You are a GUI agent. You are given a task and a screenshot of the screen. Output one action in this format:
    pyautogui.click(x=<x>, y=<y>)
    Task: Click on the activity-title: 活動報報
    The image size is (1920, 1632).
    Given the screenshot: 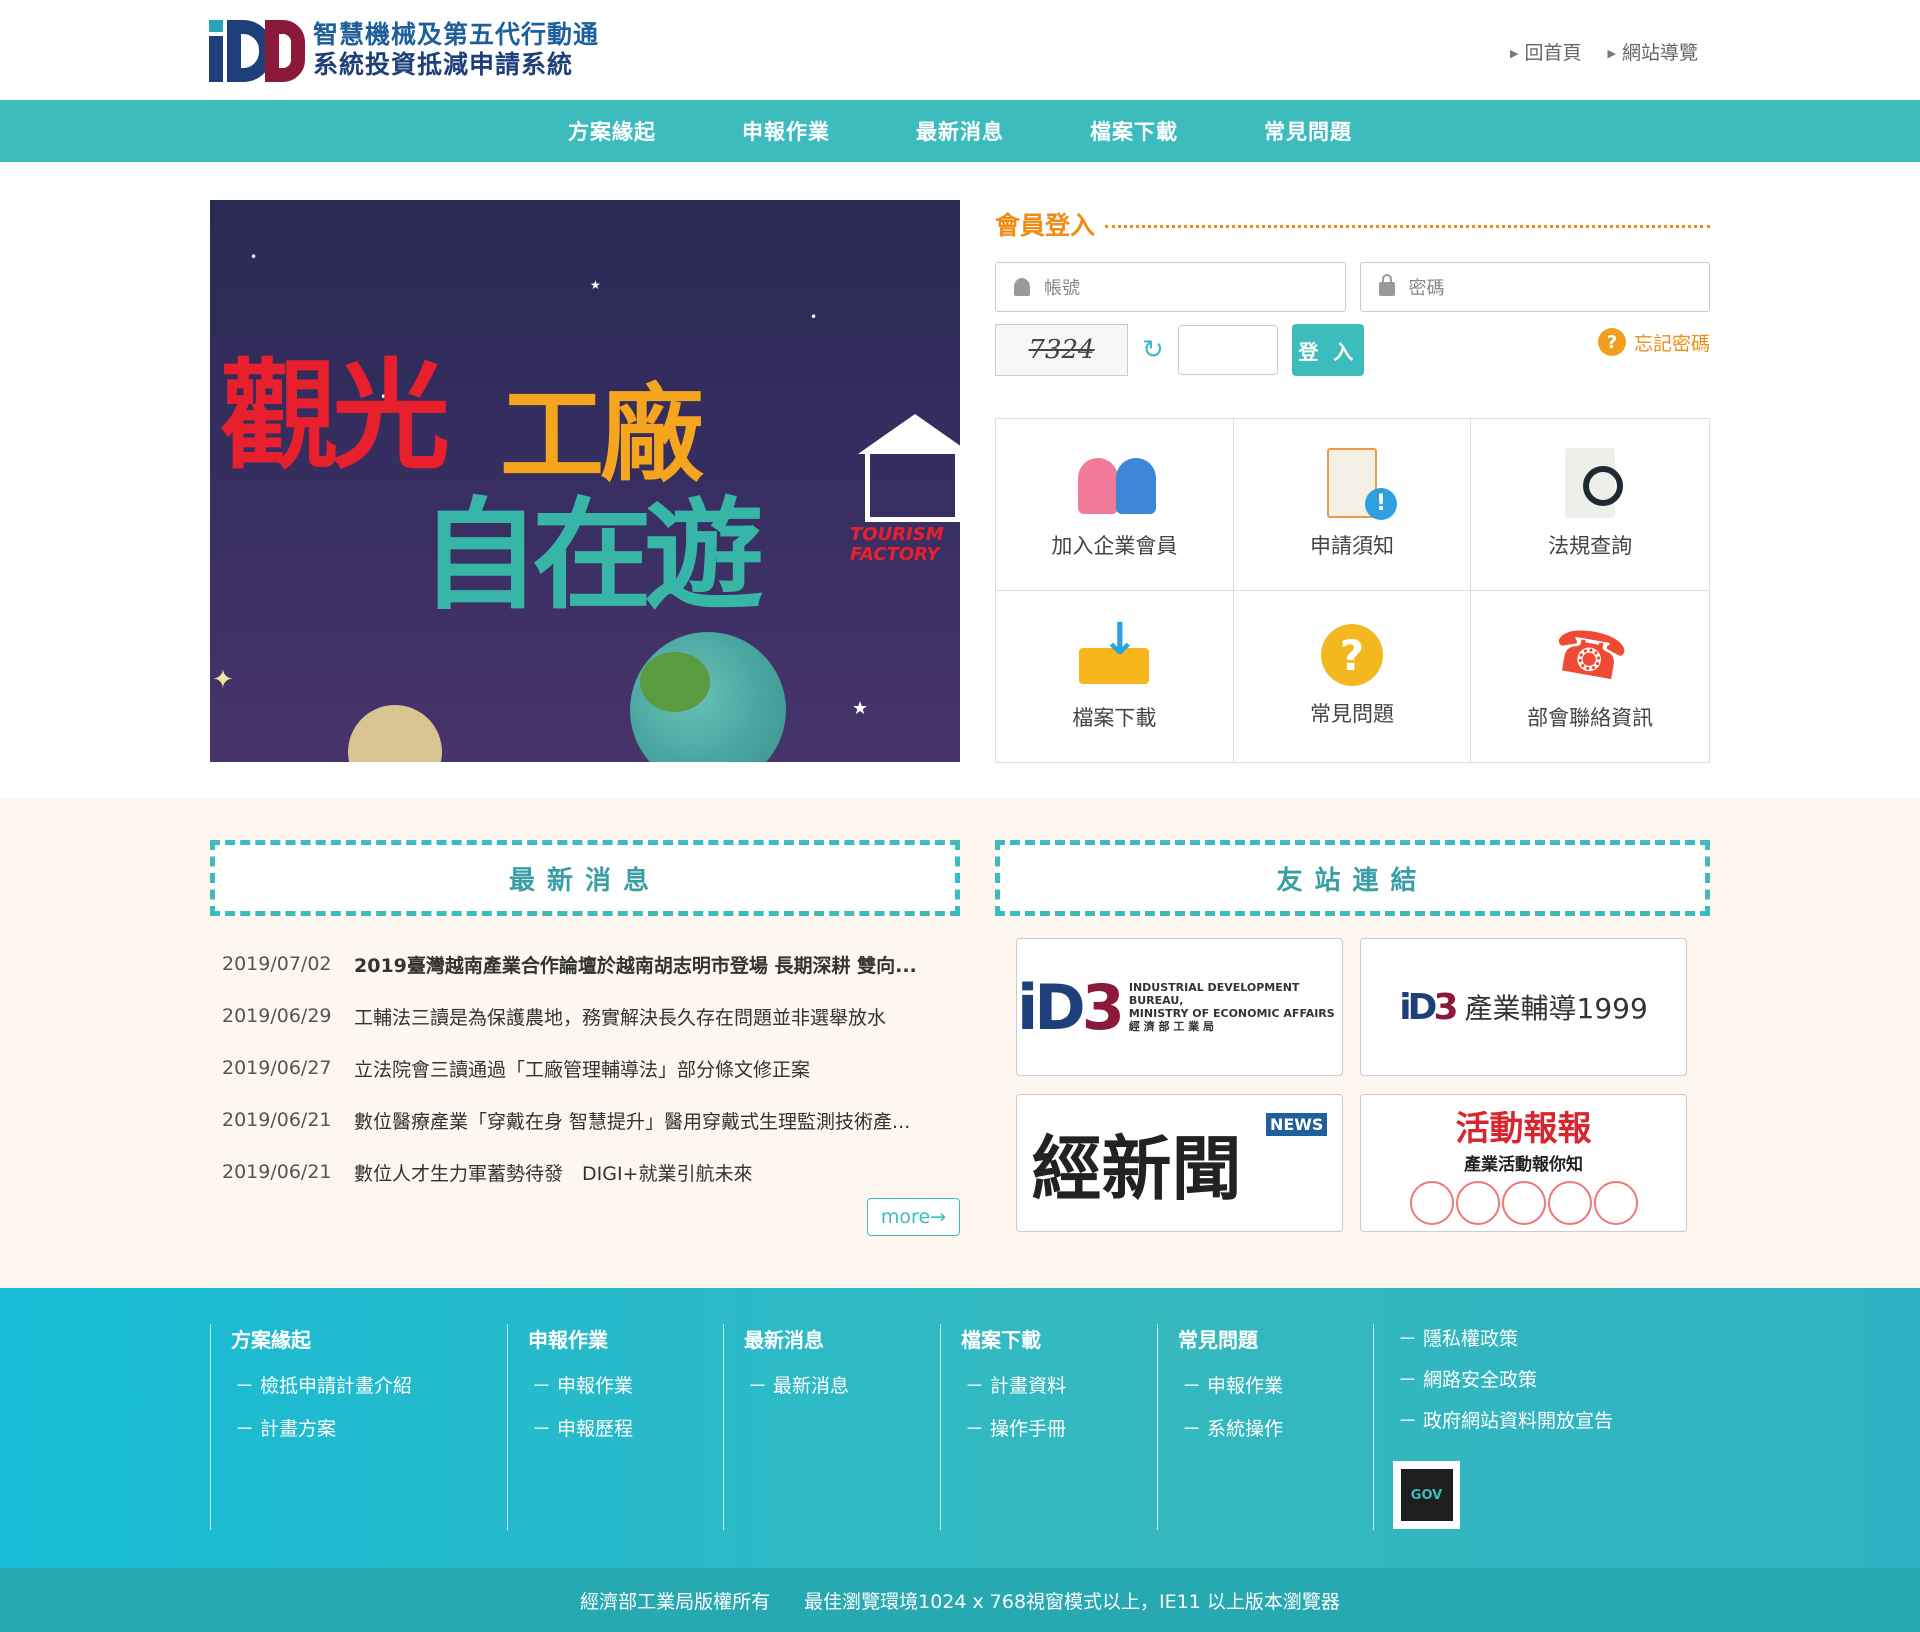 What is the action you would take?
    pyautogui.click(x=1523, y=1129)
    